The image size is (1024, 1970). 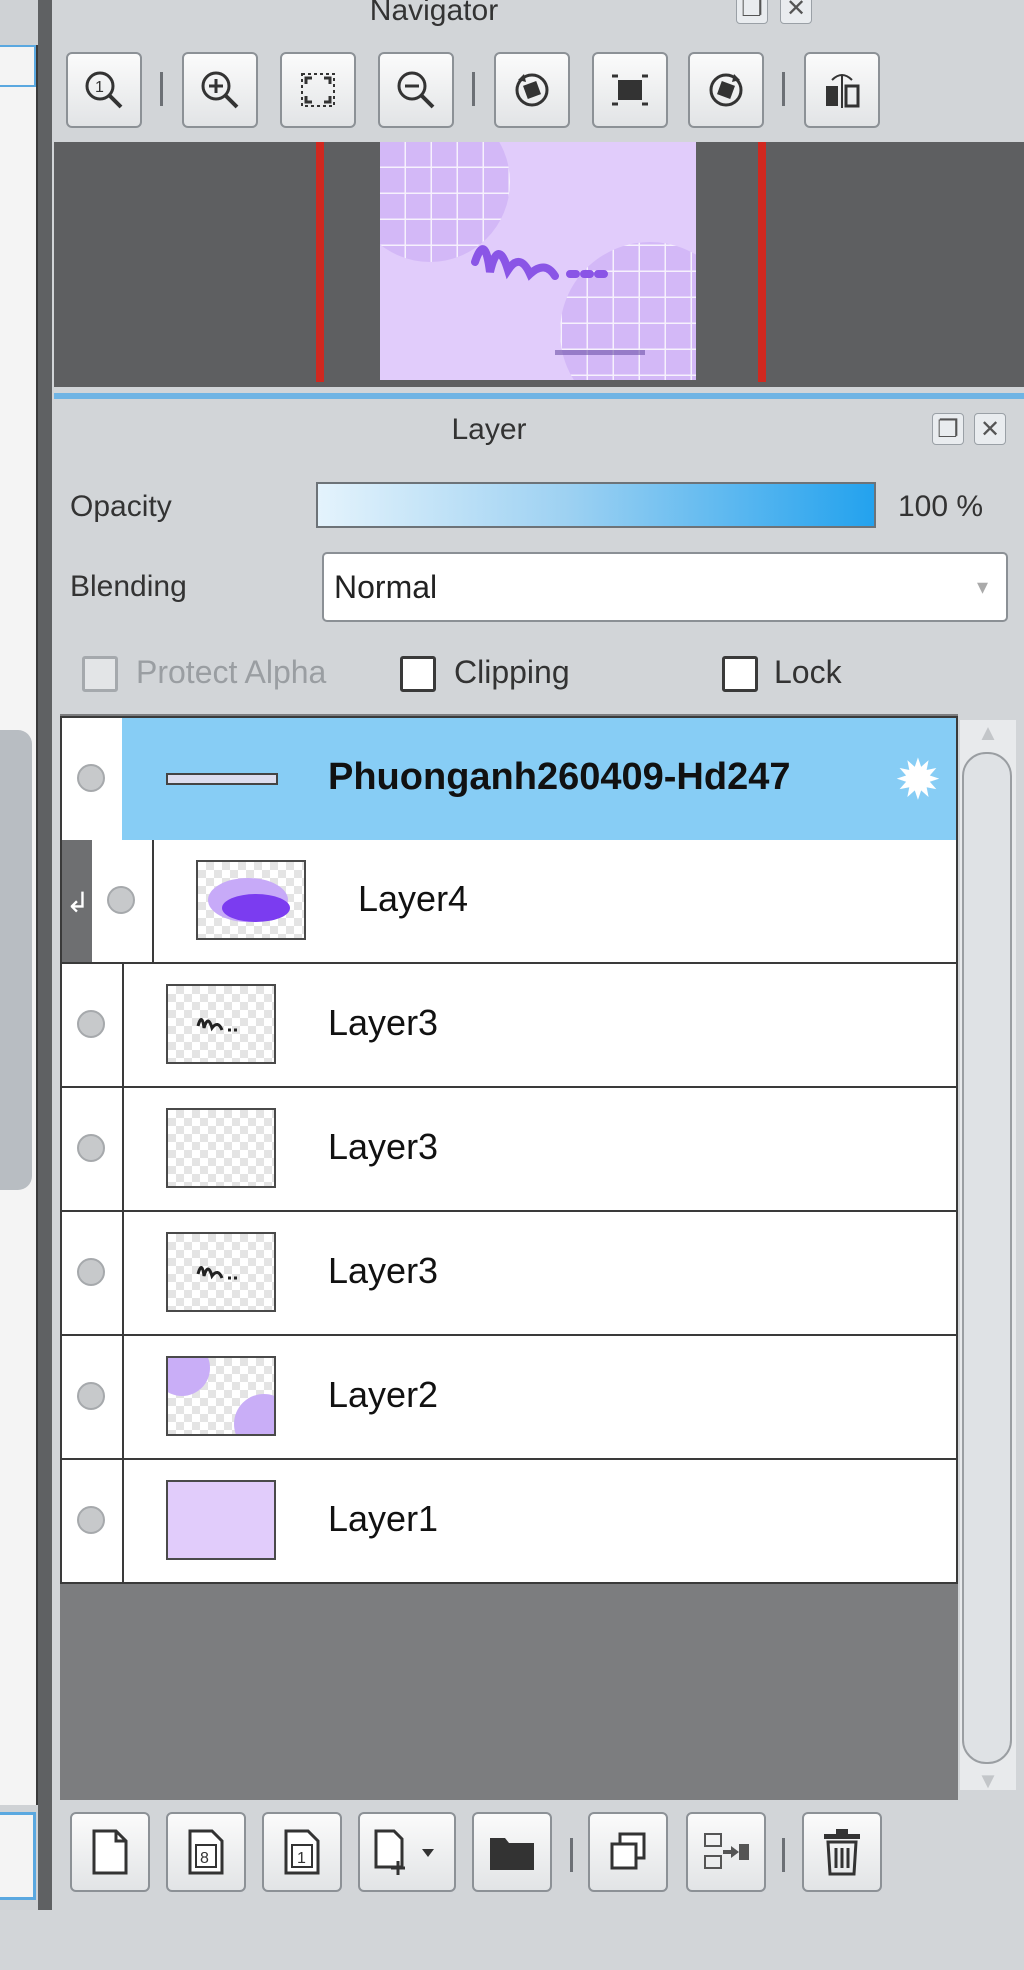 I want to click on zoom-actual-size-icon: 1, so click(x=104, y=90).